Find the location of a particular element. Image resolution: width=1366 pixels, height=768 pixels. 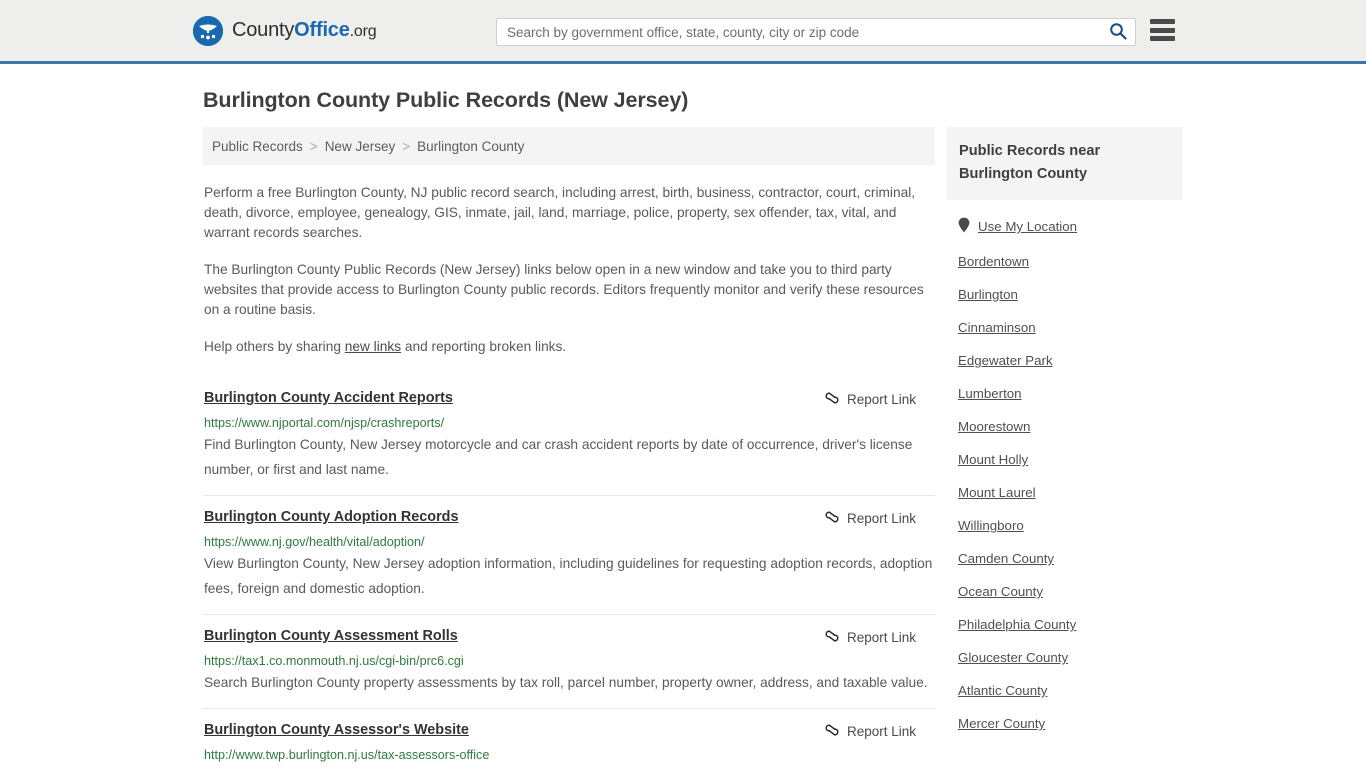

search-button is located at coordinates (1118, 32).